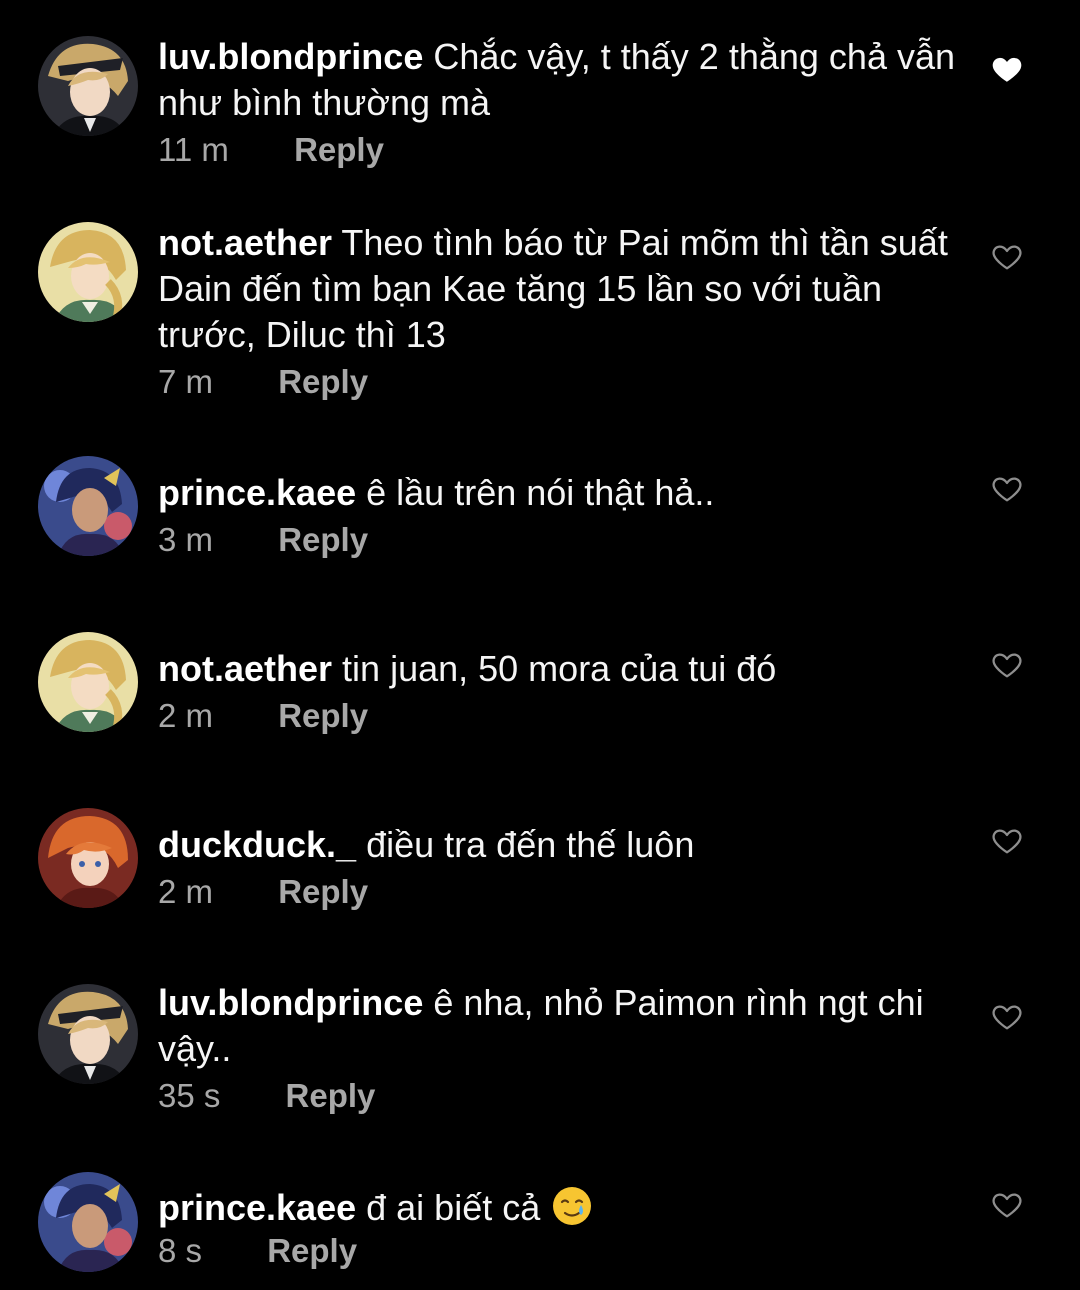 The width and height of the screenshot is (1080, 1290). What do you see at coordinates (186, 539) in the screenshot?
I see `timestamp: 3 m` at bounding box center [186, 539].